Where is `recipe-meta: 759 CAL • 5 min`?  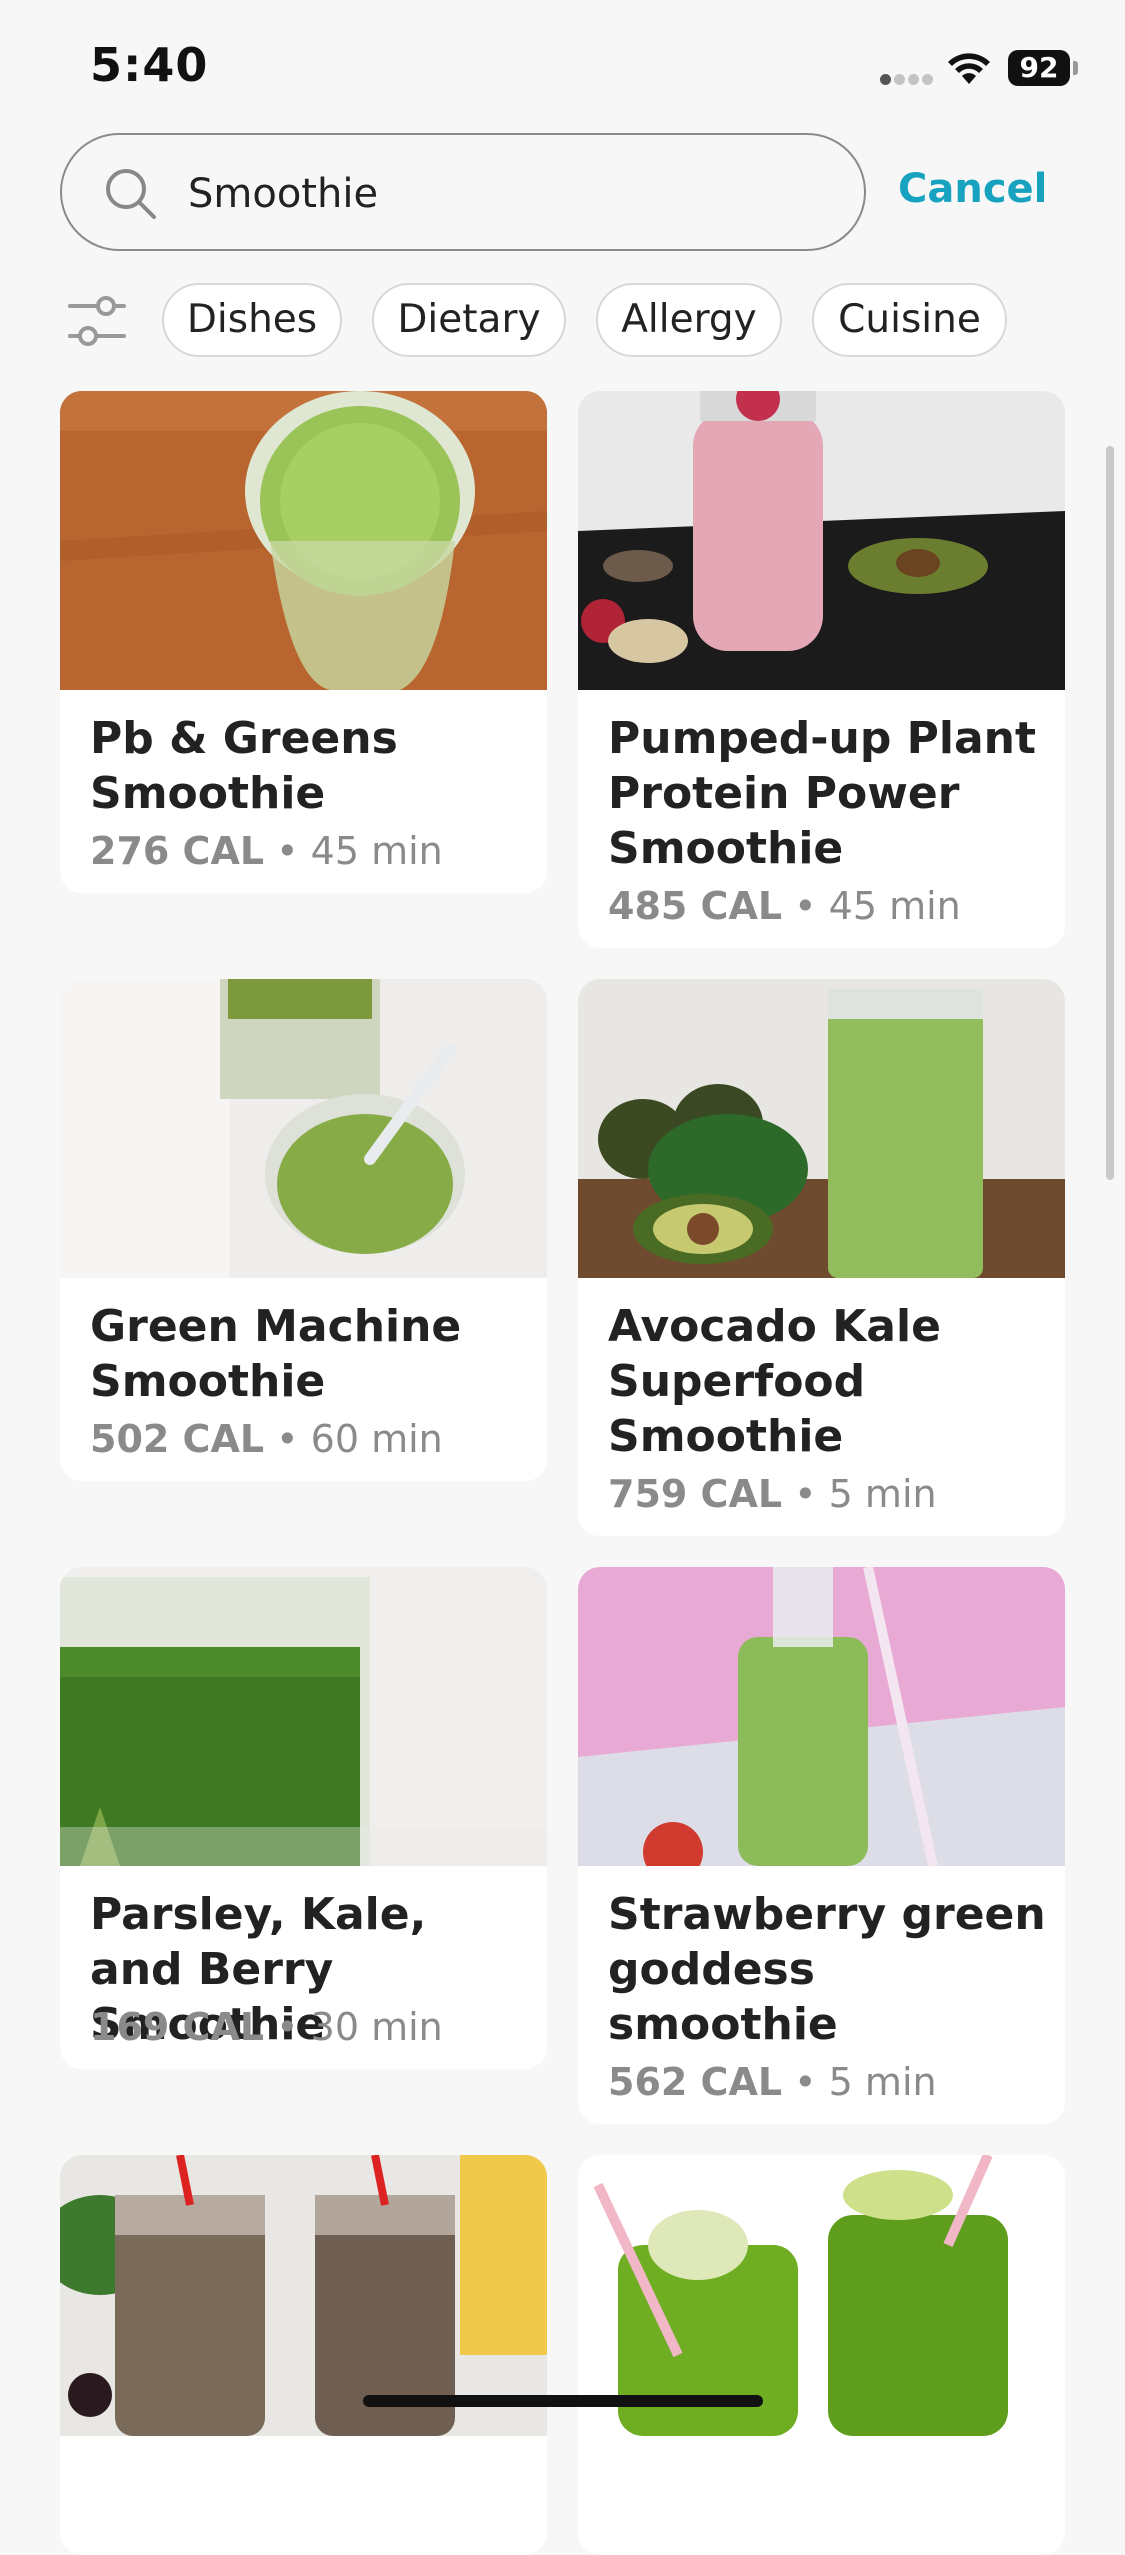
recipe-meta: 759 CAL • 5 min is located at coordinates (772, 1494).